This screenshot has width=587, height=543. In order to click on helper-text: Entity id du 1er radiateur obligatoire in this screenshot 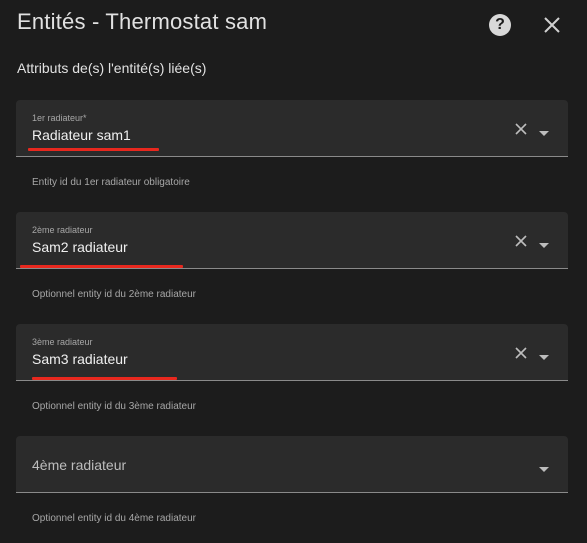, I will do `click(111, 182)`.